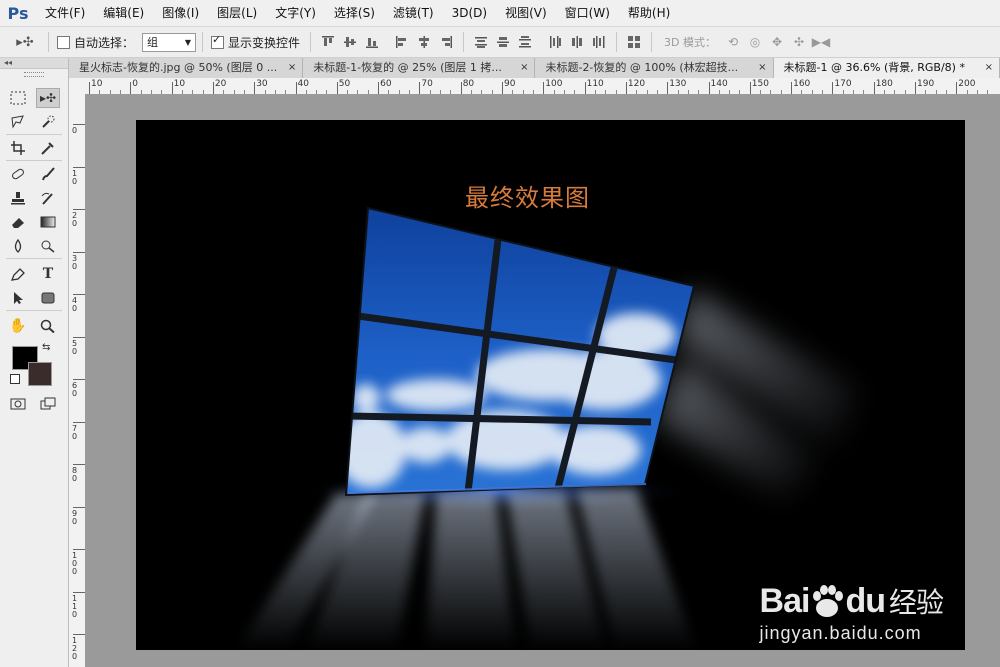 This screenshot has height=667, width=1000. What do you see at coordinates (169, 42) in the screenshot?
I see `auto-select-dropdown: 组 ▼` at bounding box center [169, 42].